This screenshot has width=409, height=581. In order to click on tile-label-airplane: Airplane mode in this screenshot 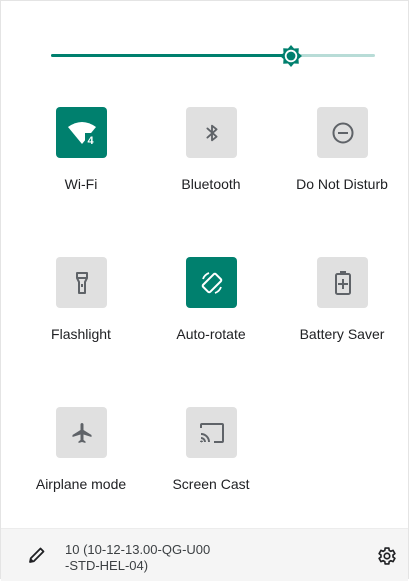, I will do `click(81, 484)`.